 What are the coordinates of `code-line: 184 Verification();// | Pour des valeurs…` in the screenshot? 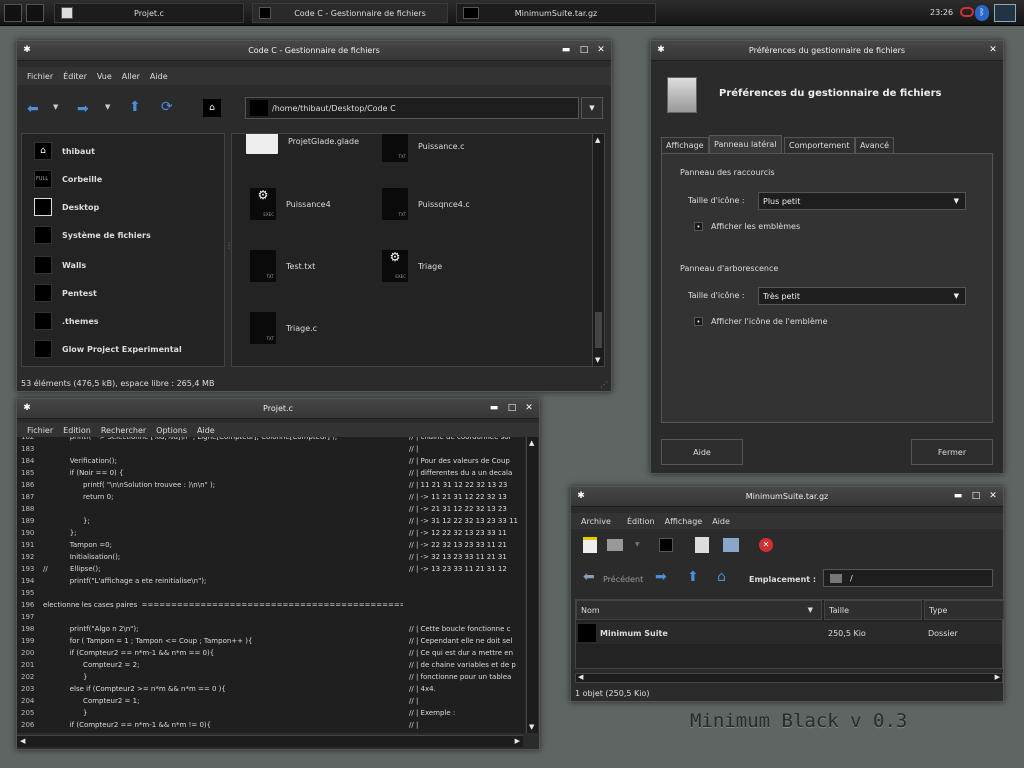 It's located at (271, 463).